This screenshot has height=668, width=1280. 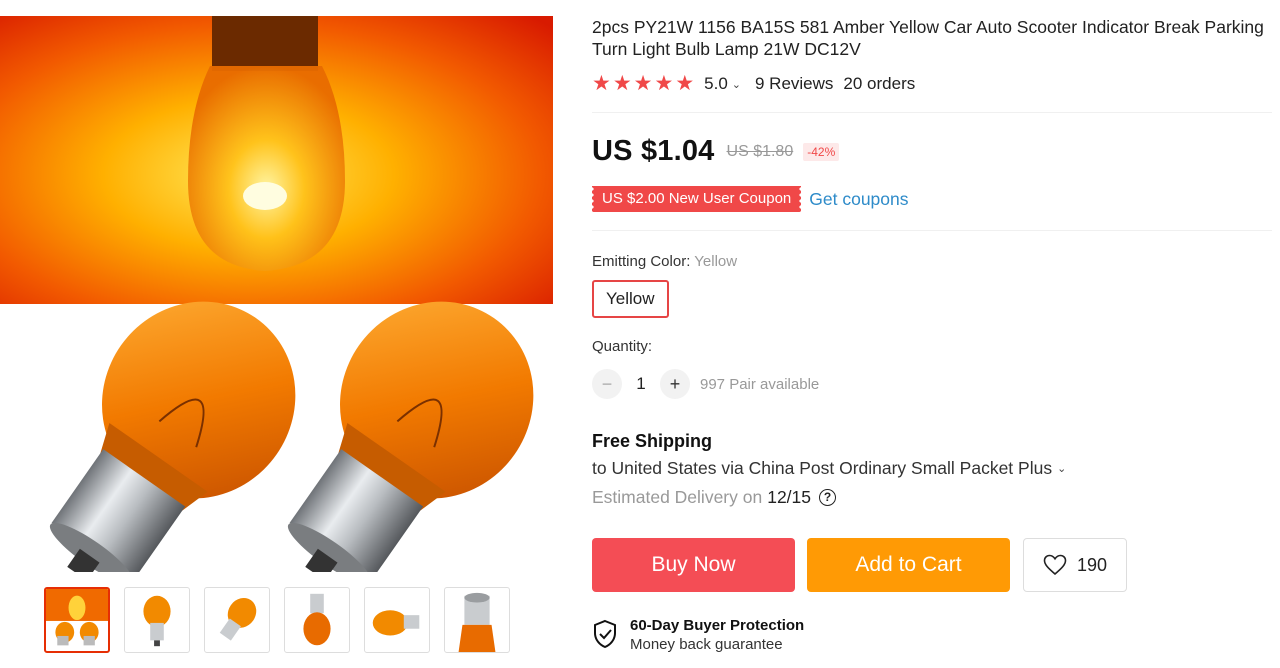 What do you see at coordinates (675, 384) in the screenshot?
I see `quantity-plus-button: +` at bounding box center [675, 384].